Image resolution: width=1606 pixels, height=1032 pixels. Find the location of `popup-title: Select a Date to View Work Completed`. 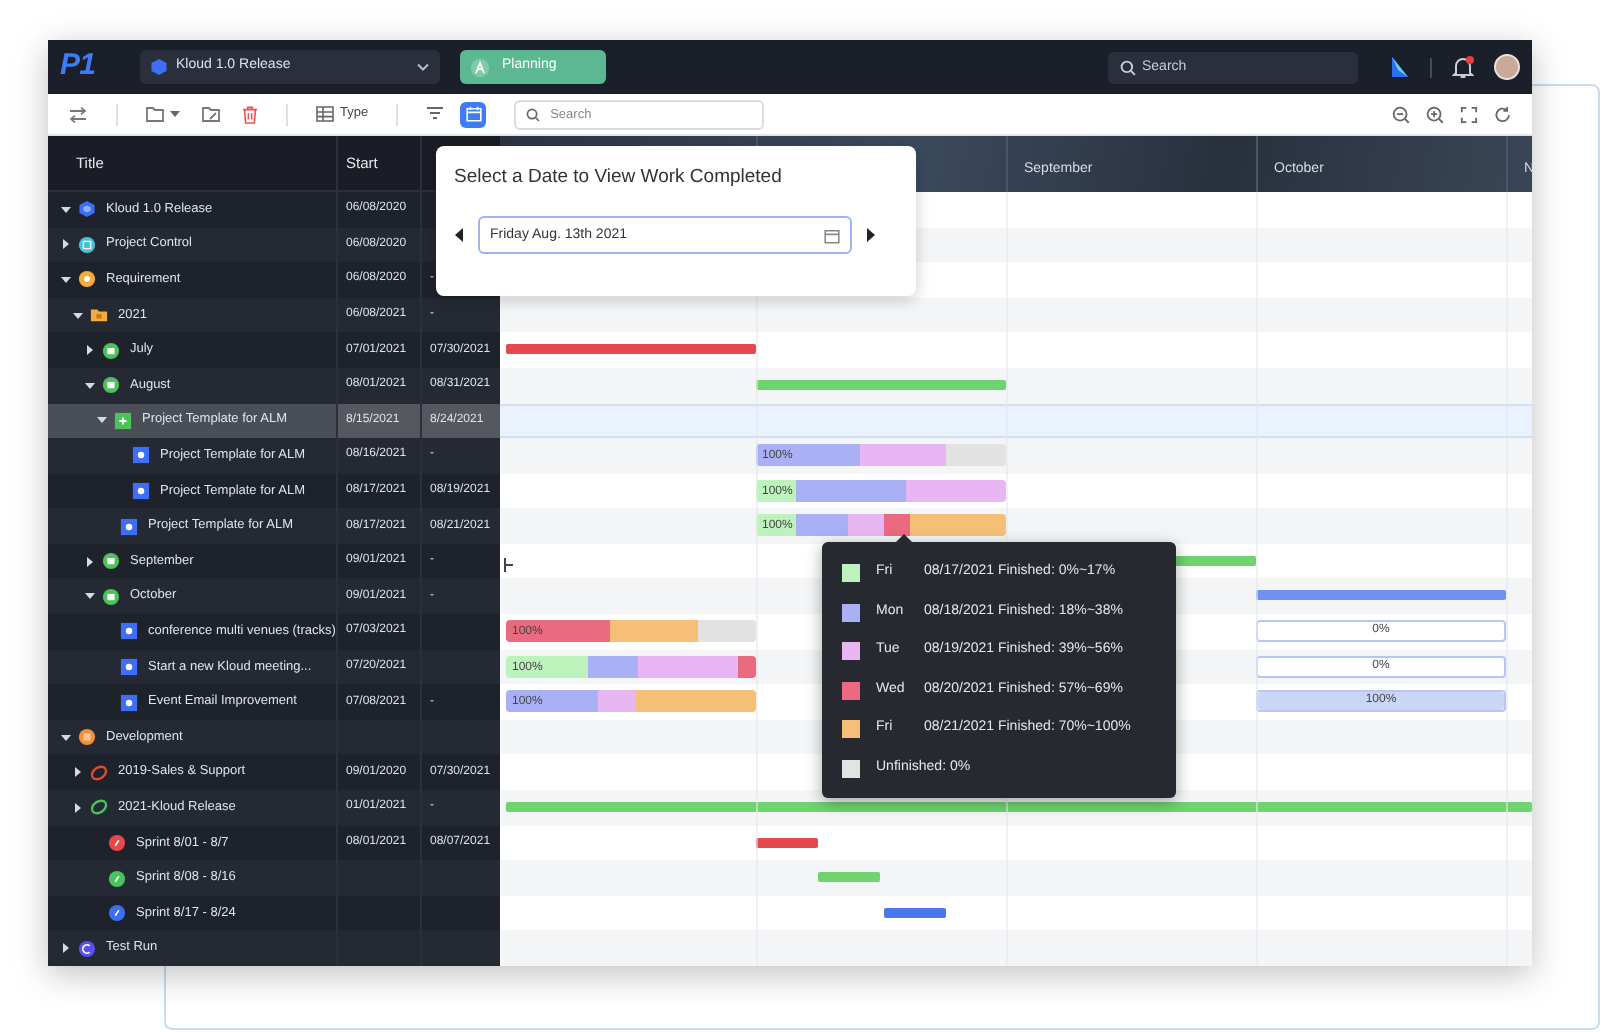

popup-title: Select a Date to View Work Completed is located at coordinates (619, 178).